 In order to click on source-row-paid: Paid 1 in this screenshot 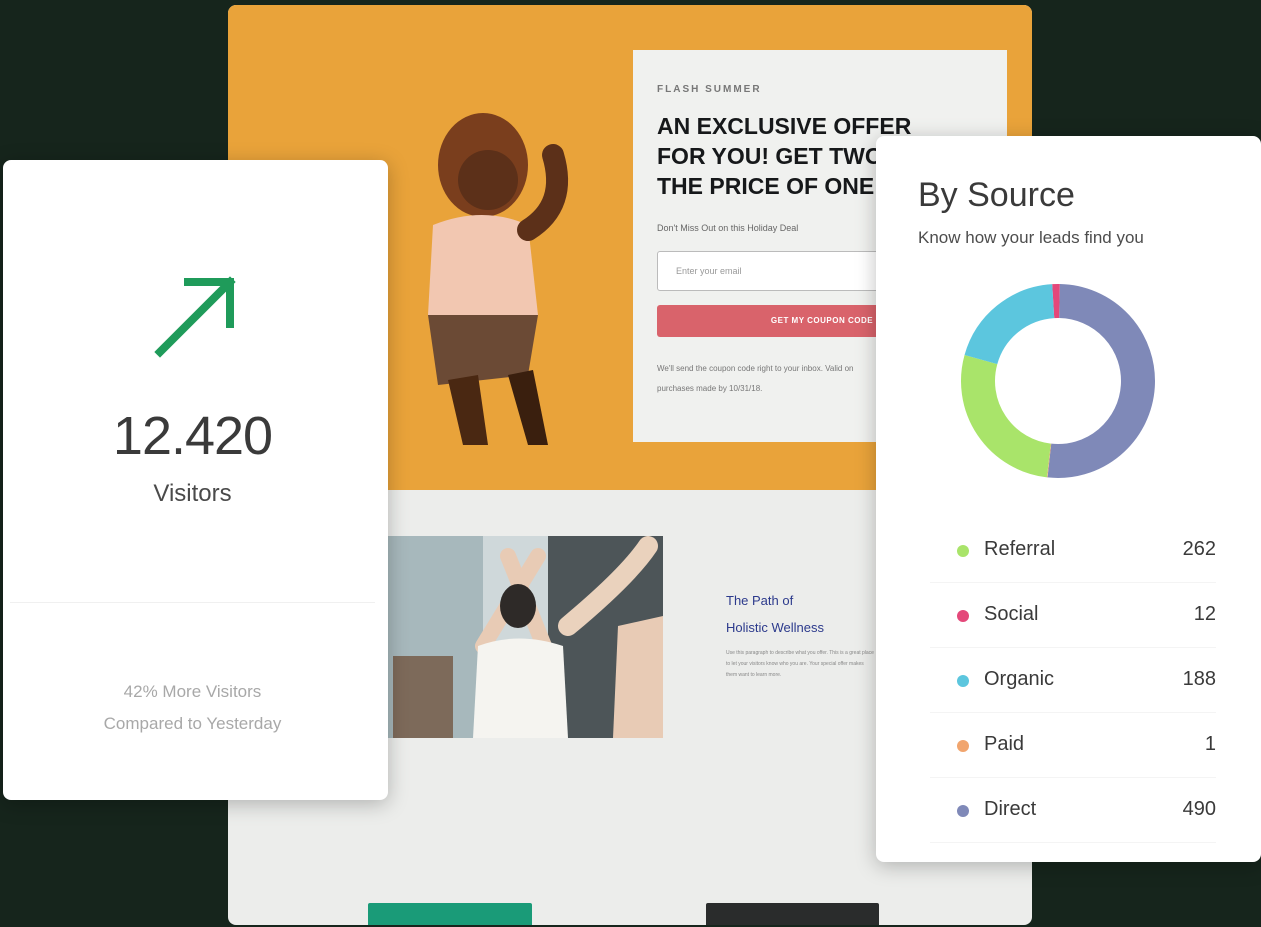, I will do `click(1073, 745)`.